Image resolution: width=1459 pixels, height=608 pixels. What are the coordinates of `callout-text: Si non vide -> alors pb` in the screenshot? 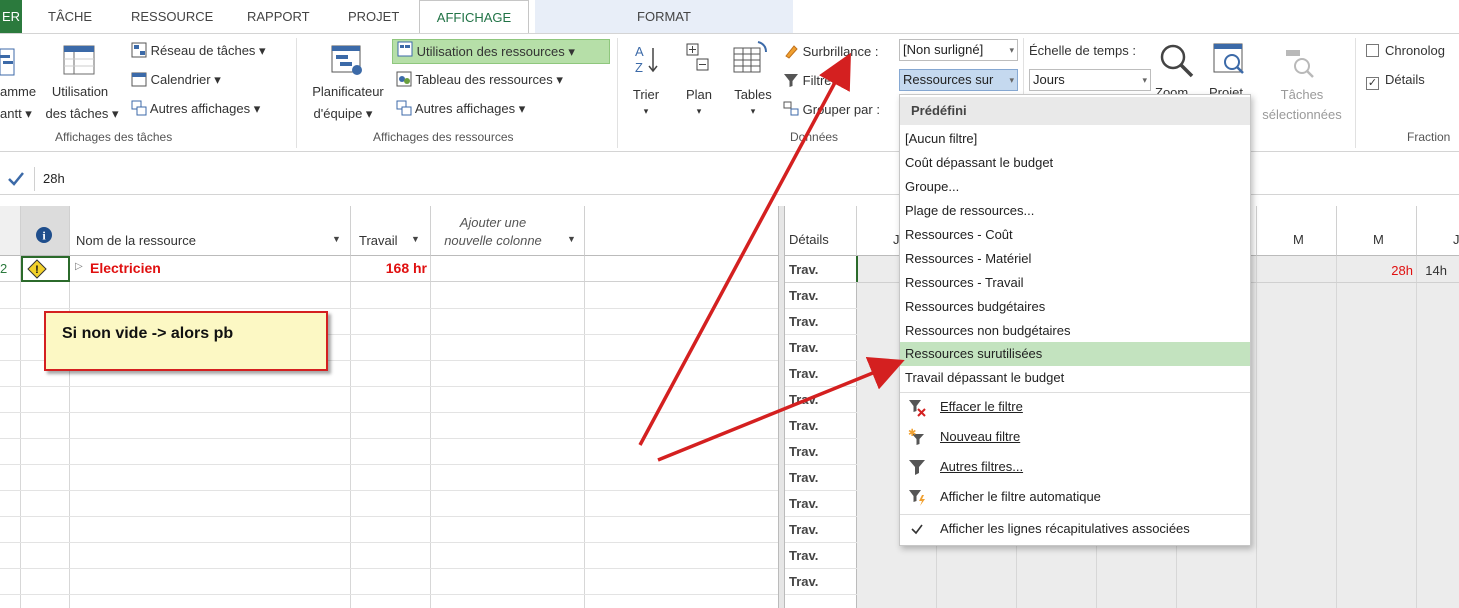 It's located at (148, 333).